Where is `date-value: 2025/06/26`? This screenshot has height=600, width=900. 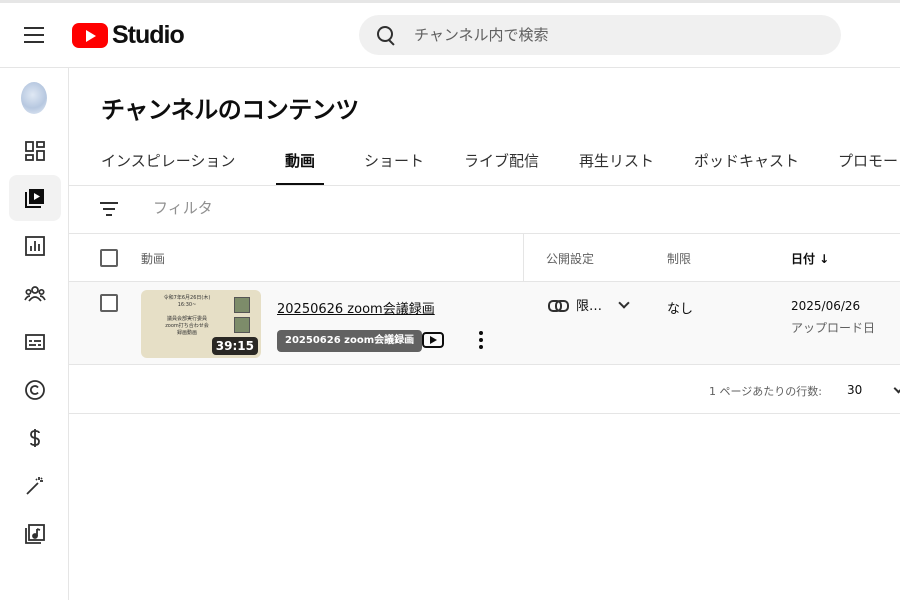
date-value: 2025/06/26 is located at coordinates (826, 306).